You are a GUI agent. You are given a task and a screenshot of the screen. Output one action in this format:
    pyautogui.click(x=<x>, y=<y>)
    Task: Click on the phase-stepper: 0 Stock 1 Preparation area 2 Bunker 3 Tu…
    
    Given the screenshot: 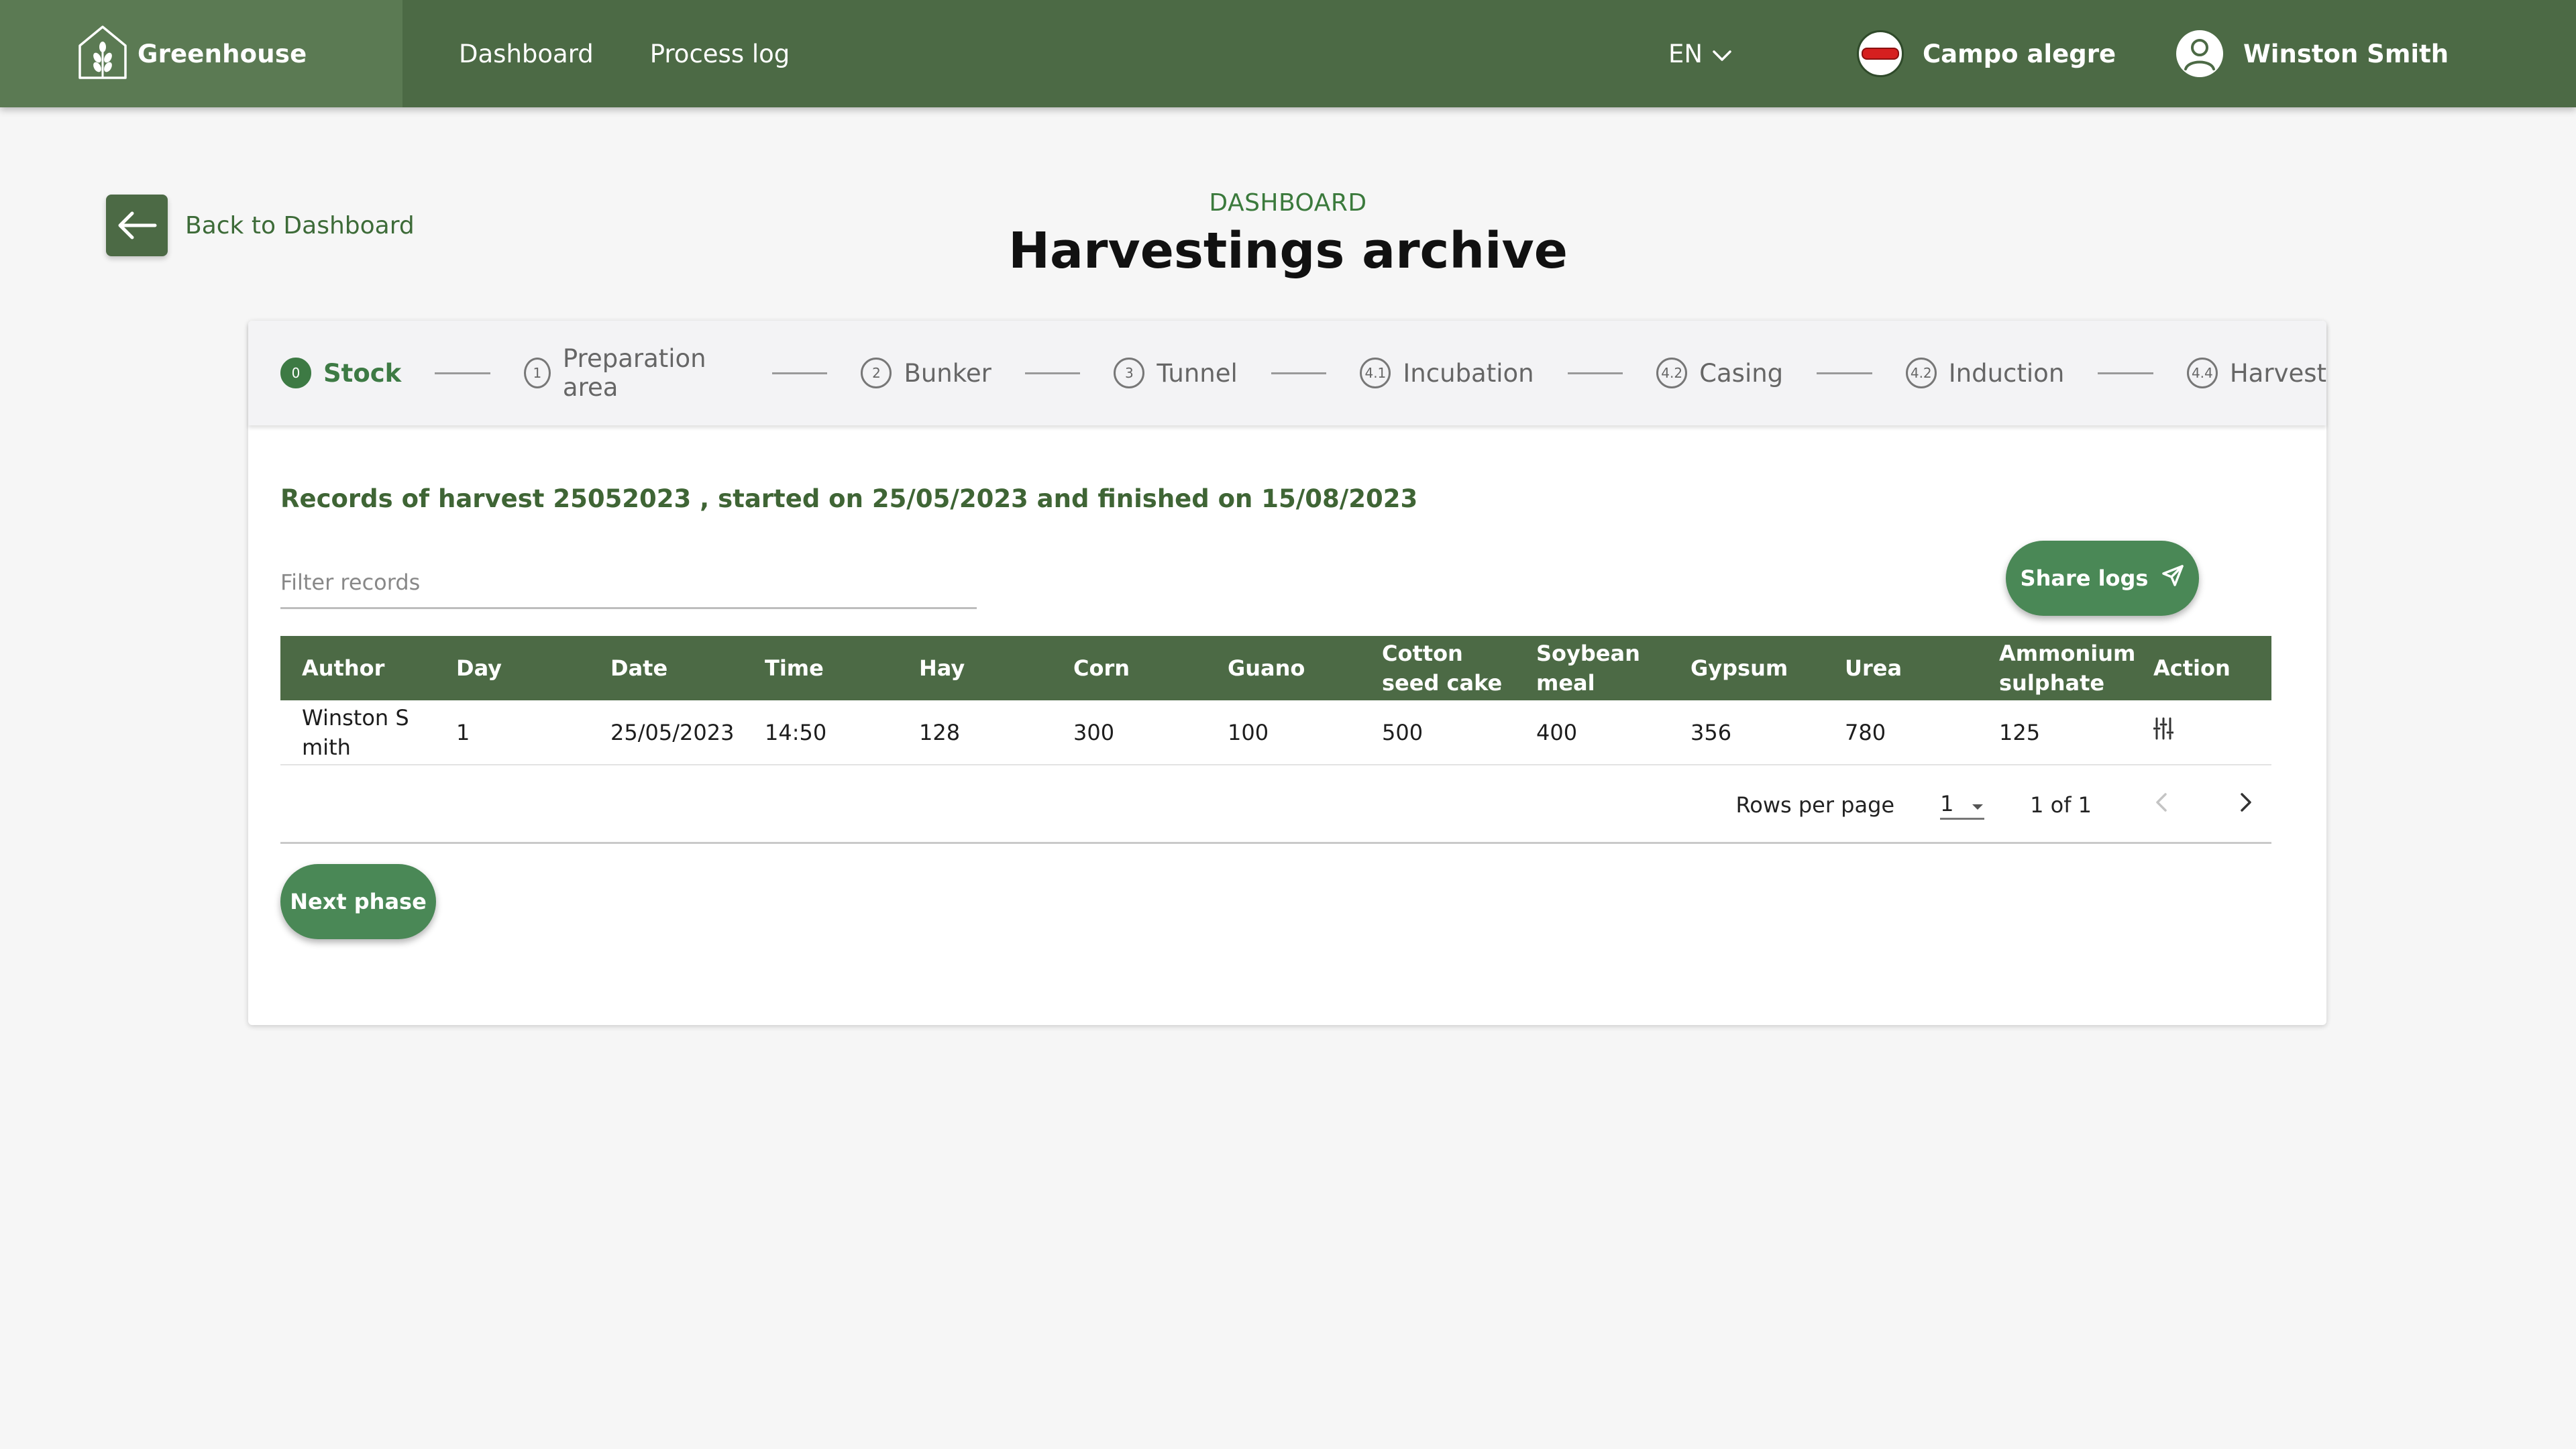 What is the action you would take?
    pyautogui.click(x=1287, y=373)
    